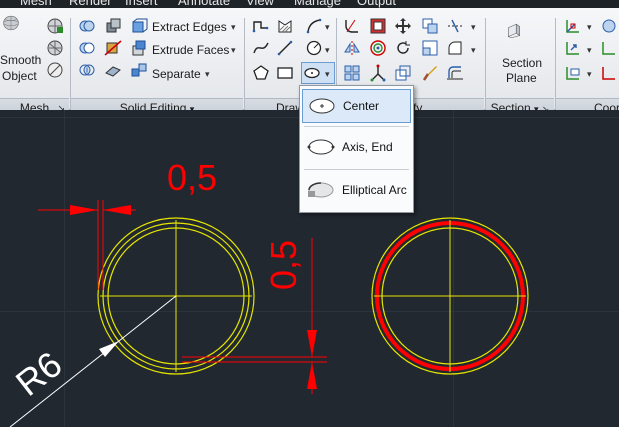 This screenshot has width=619, height=427. Describe the element at coordinates (233, 27) in the screenshot. I see `extract-edges-dropdown-arrow: ▾` at that location.